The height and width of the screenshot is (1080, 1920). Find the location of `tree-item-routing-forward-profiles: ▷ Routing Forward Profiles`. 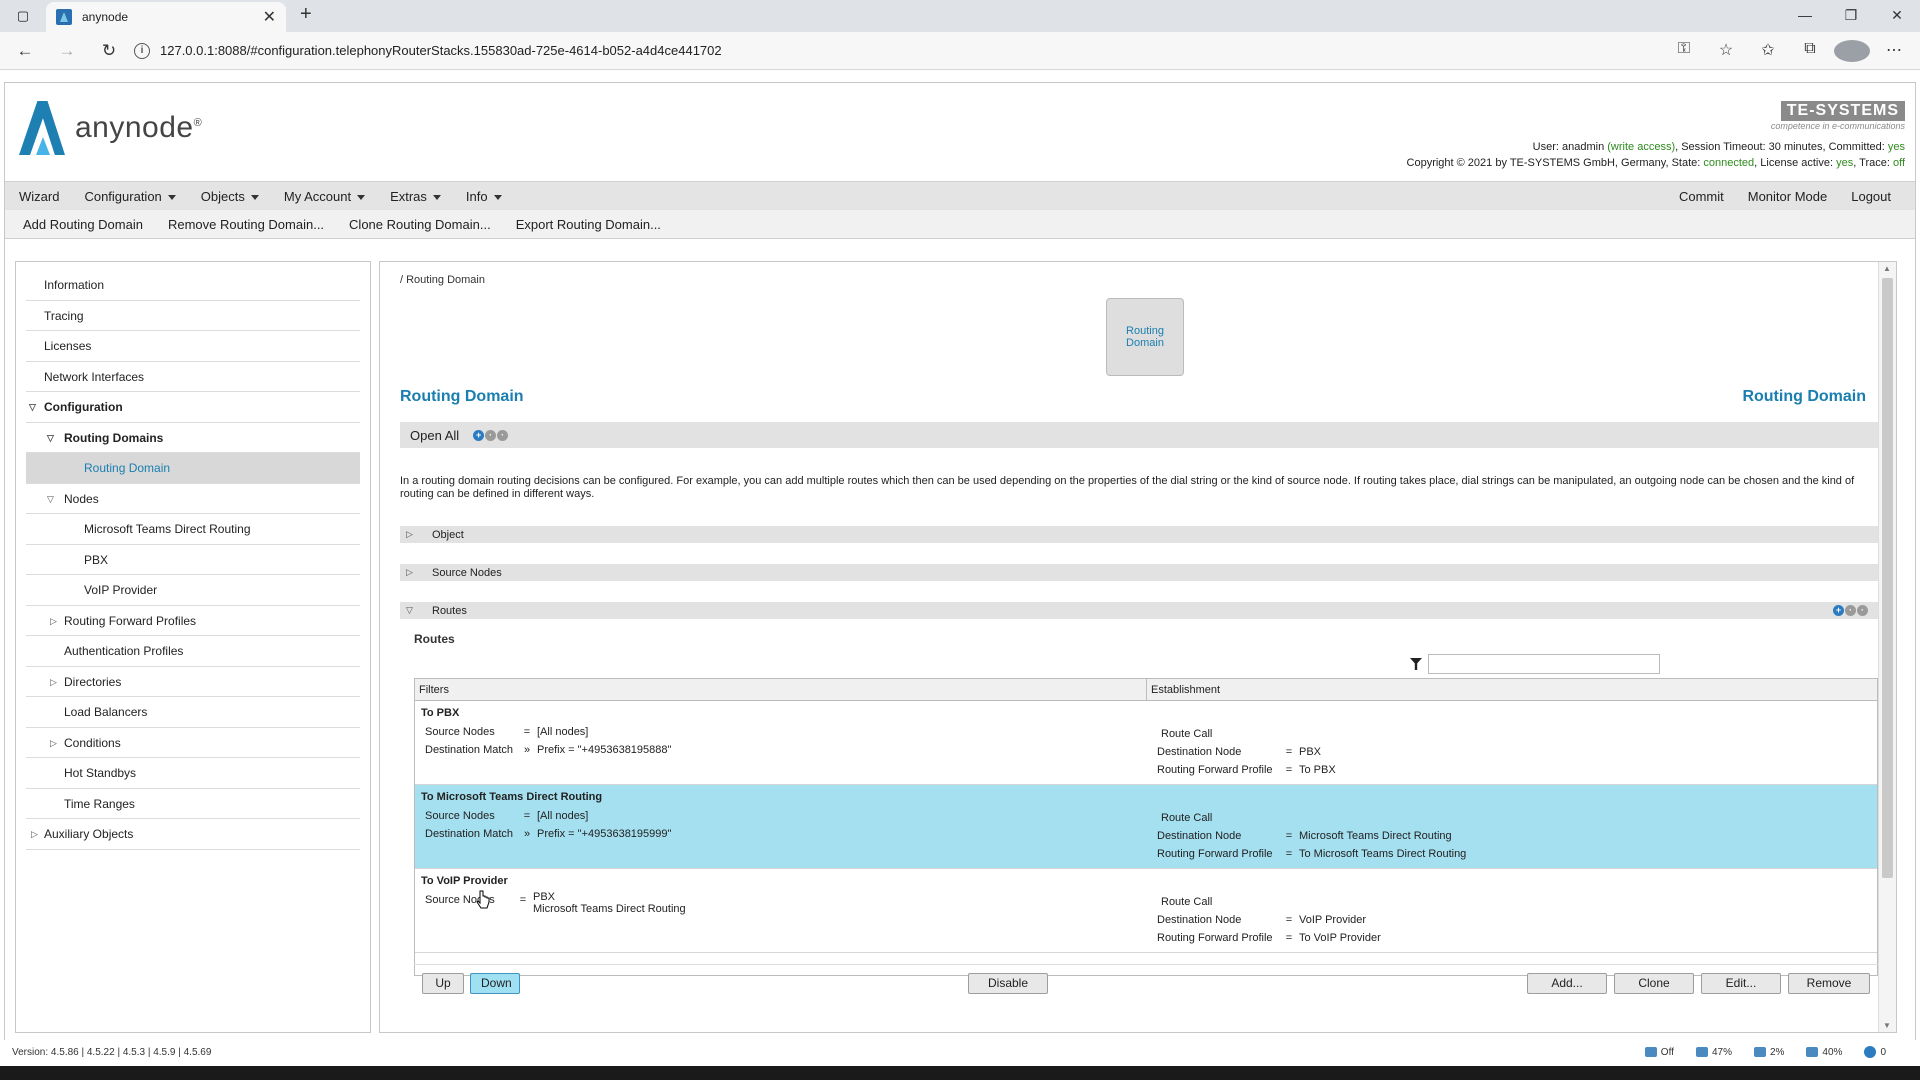

tree-item-routing-forward-profiles: ▷ Routing Forward Profiles is located at coordinates (193, 621).